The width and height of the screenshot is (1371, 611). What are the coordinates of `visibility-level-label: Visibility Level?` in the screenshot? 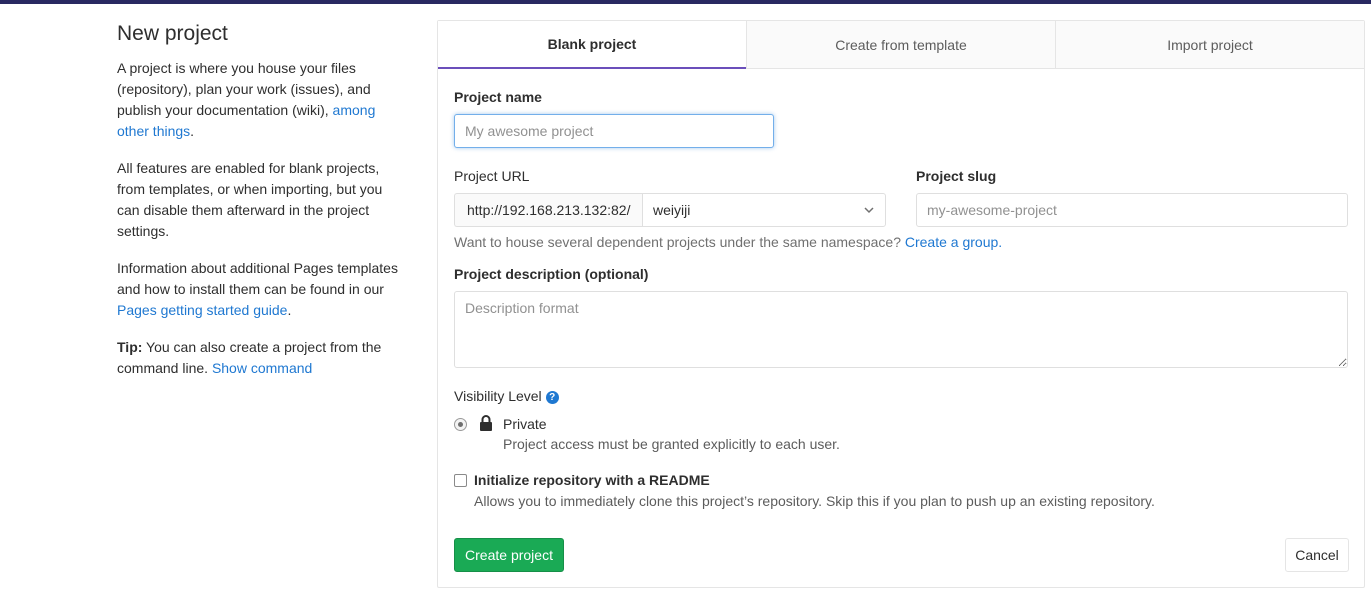 It's located at (506, 396).